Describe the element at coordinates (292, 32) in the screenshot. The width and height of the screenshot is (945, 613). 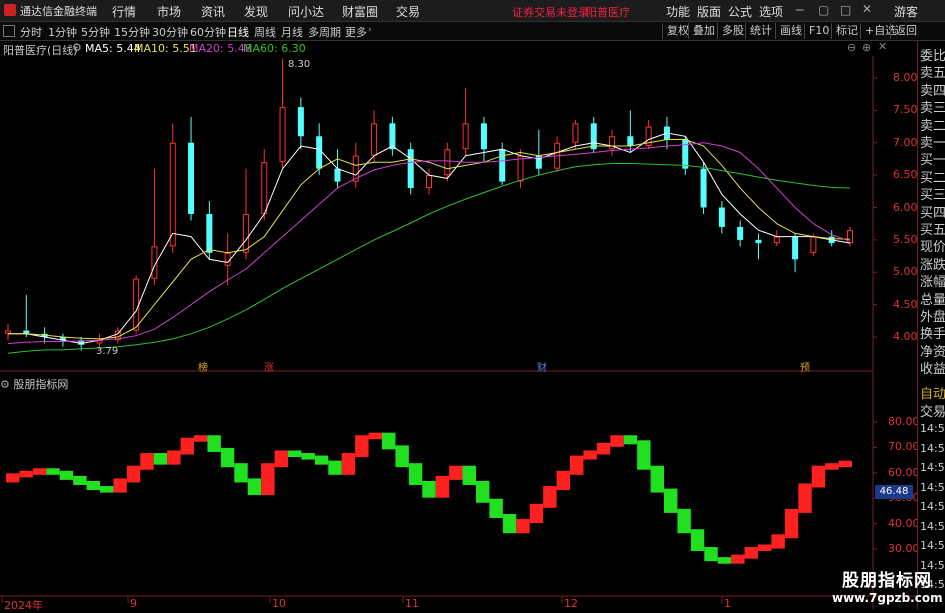
I see `tab-monthly: 月线` at that location.